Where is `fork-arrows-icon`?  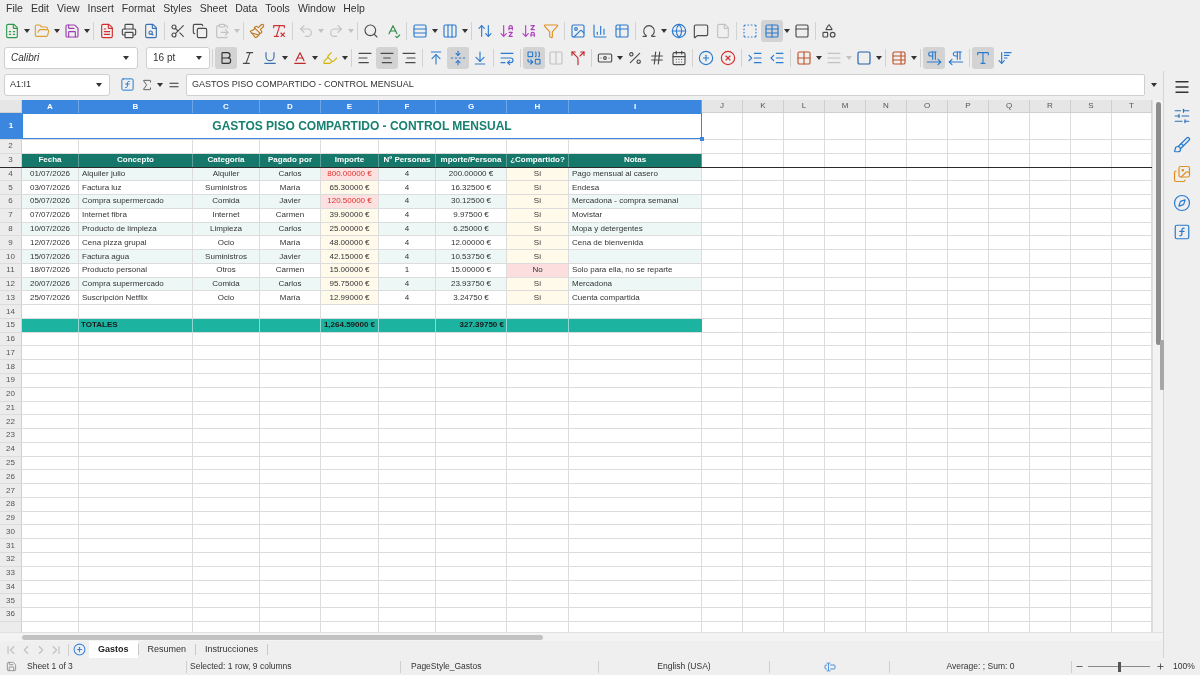
fork-arrows-icon is located at coordinates (578, 57).